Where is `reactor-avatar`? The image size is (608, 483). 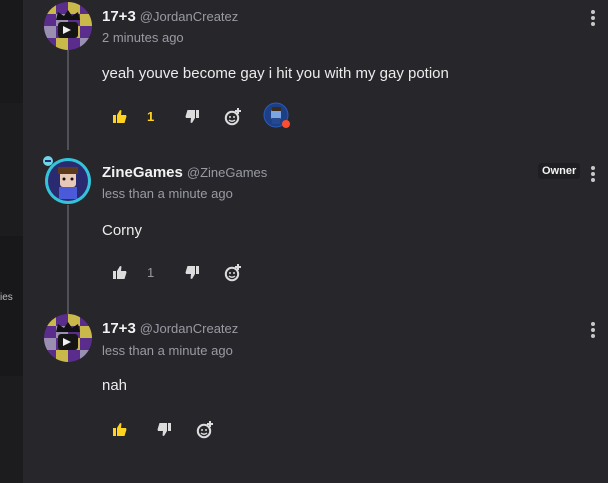 reactor-avatar is located at coordinates (277, 116).